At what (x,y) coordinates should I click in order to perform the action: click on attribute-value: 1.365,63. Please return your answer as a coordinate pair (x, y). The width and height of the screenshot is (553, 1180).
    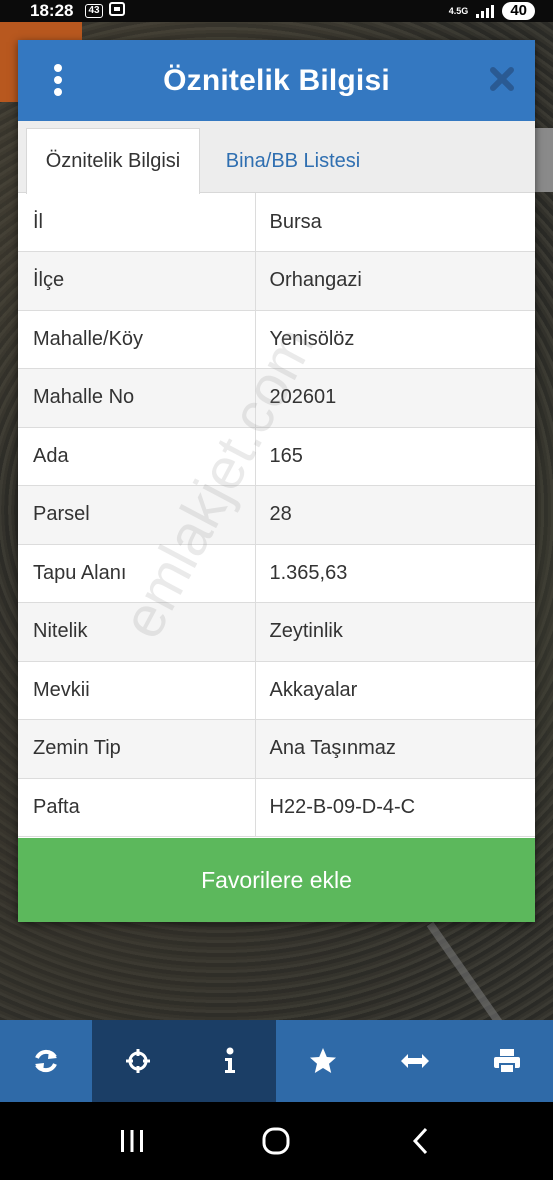
    Looking at the image, I should click on (395, 573).